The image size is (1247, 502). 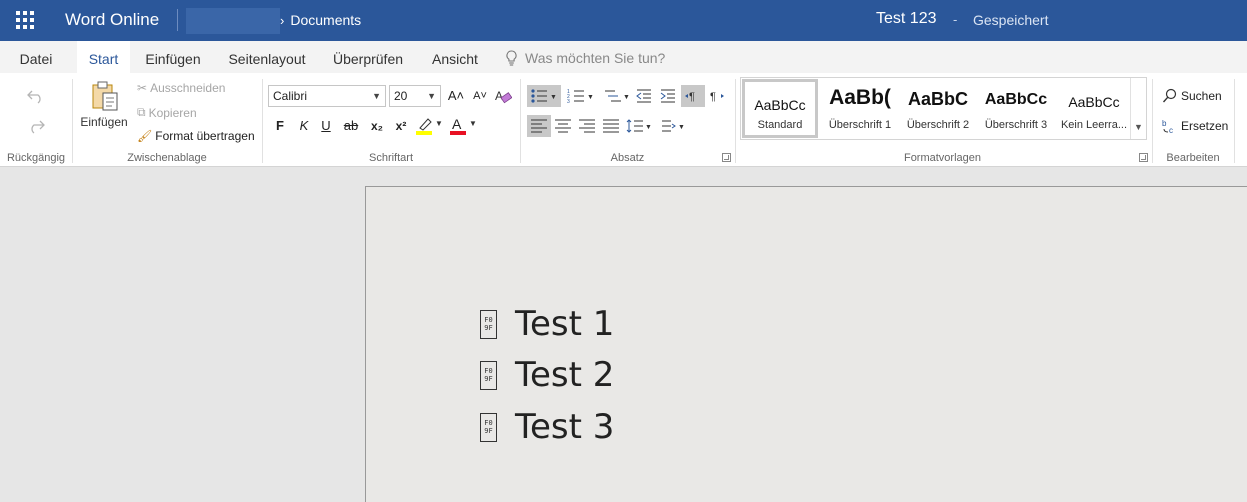 What do you see at coordinates (511, 58) in the screenshot?
I see `lightbulb-icon` at bounding box center [511, 58].